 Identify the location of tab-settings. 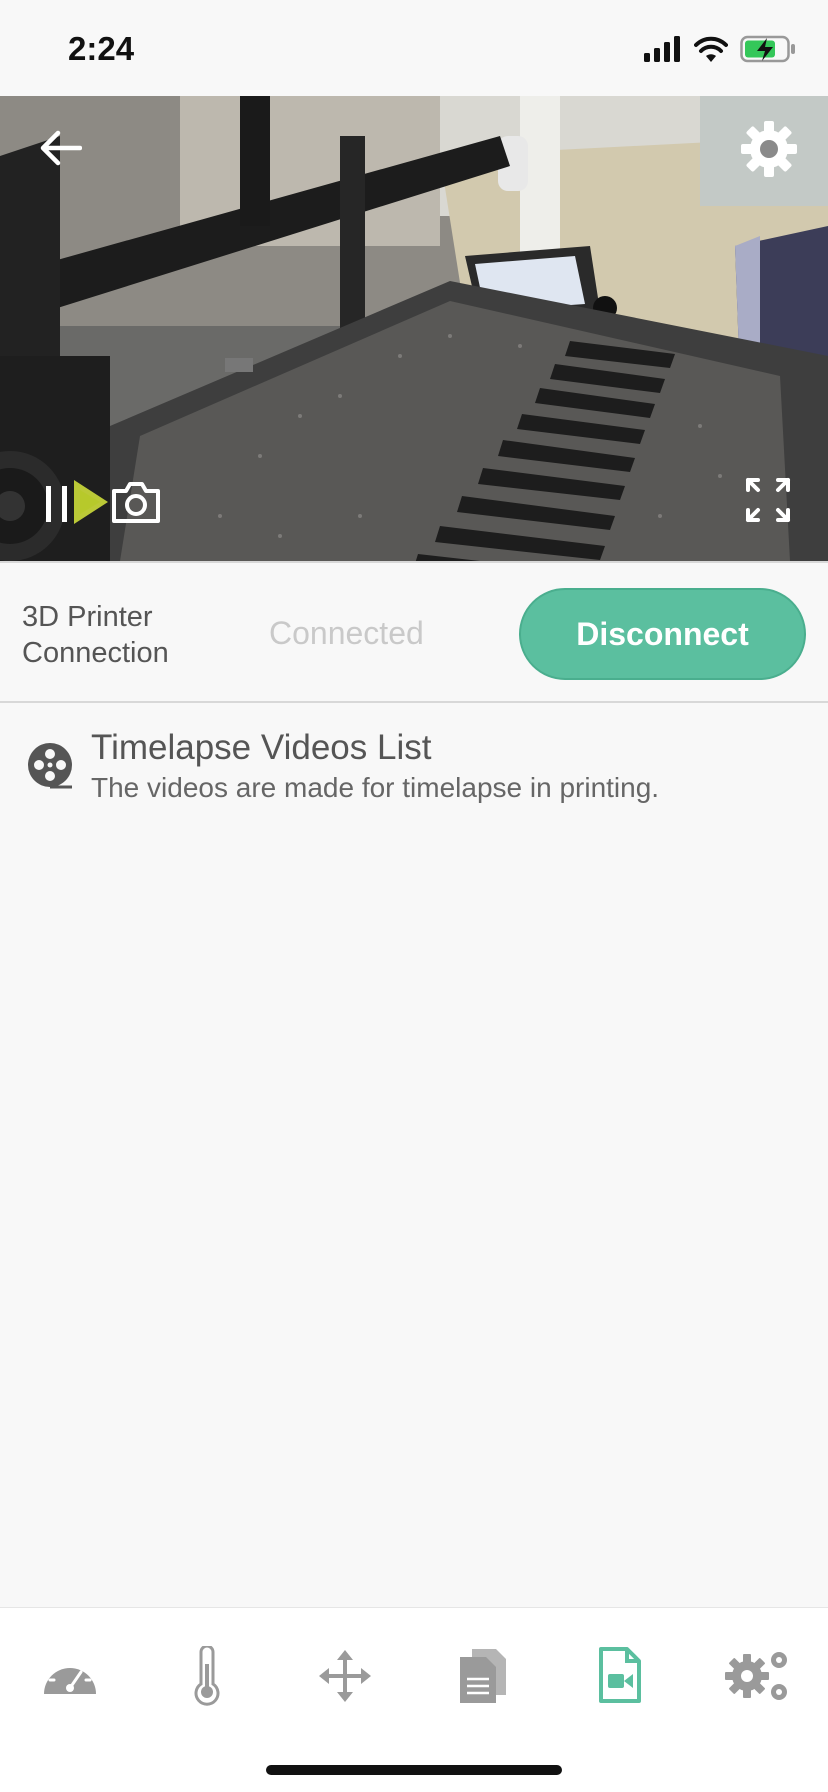
(758, 1676).